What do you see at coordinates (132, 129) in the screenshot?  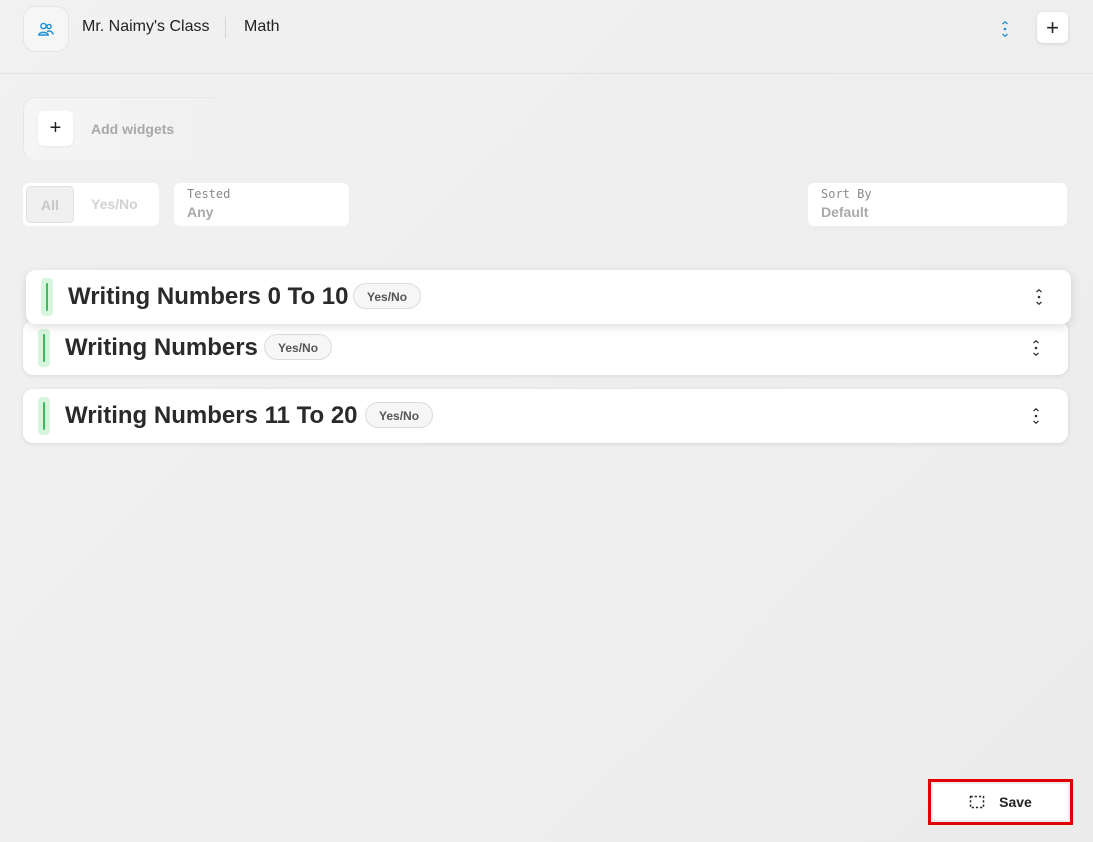 I see `add-widgets-label: Add widgets` at bounding box center [132, 129].